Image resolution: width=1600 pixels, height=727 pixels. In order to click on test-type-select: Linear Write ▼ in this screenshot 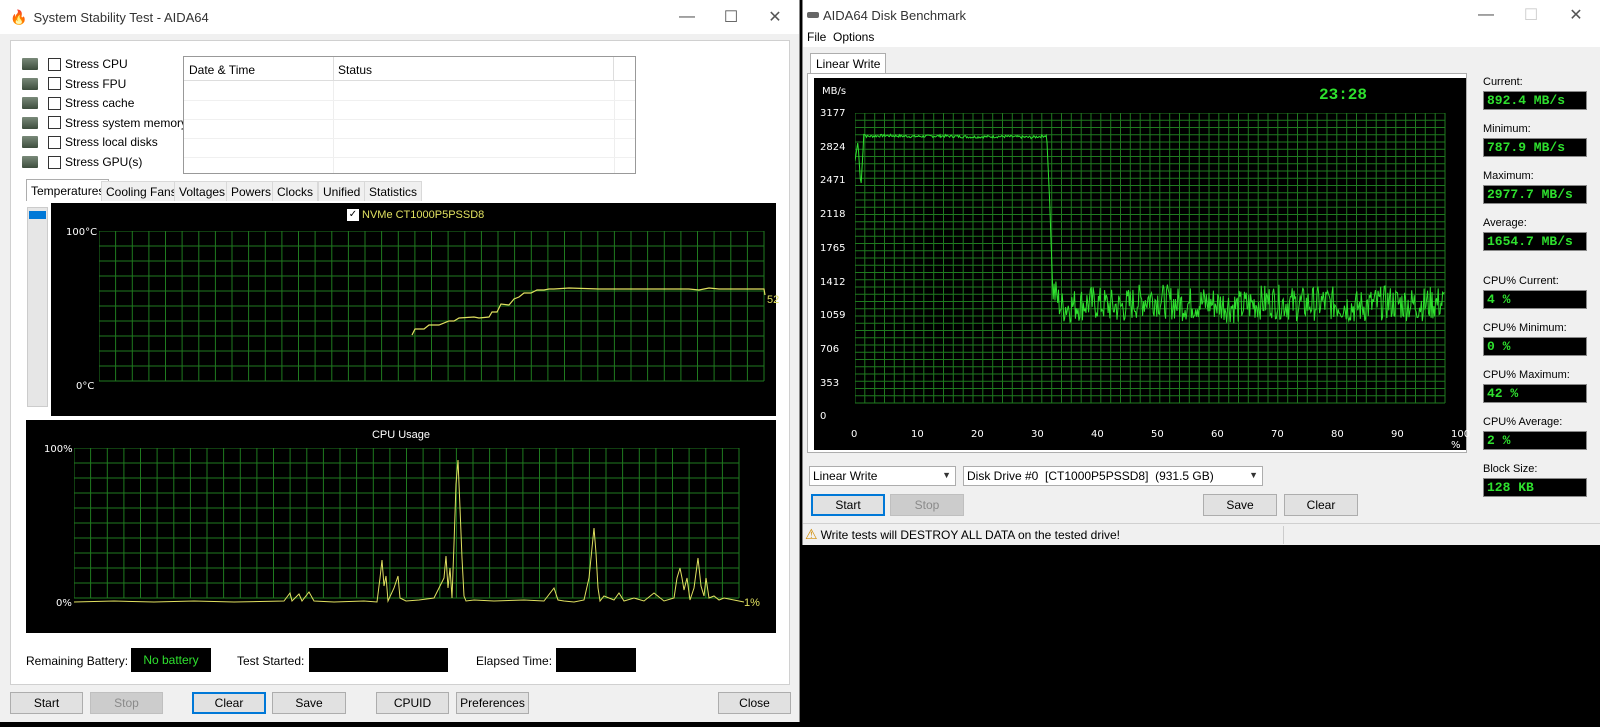, I will do `click(882, 476)`.